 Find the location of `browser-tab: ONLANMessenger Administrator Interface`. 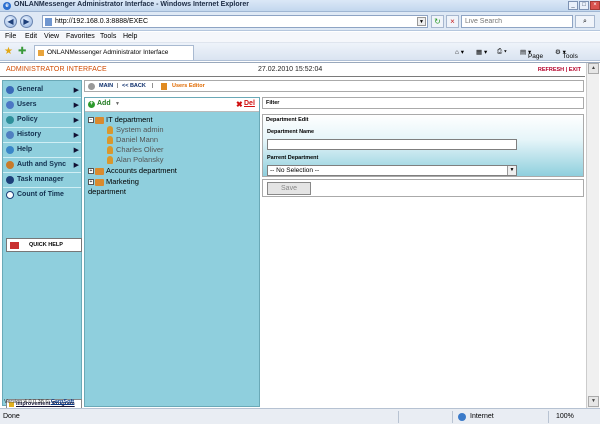

browser-tab: ONLANMessenger Administrator Interface is located at coordinates (114, 52).